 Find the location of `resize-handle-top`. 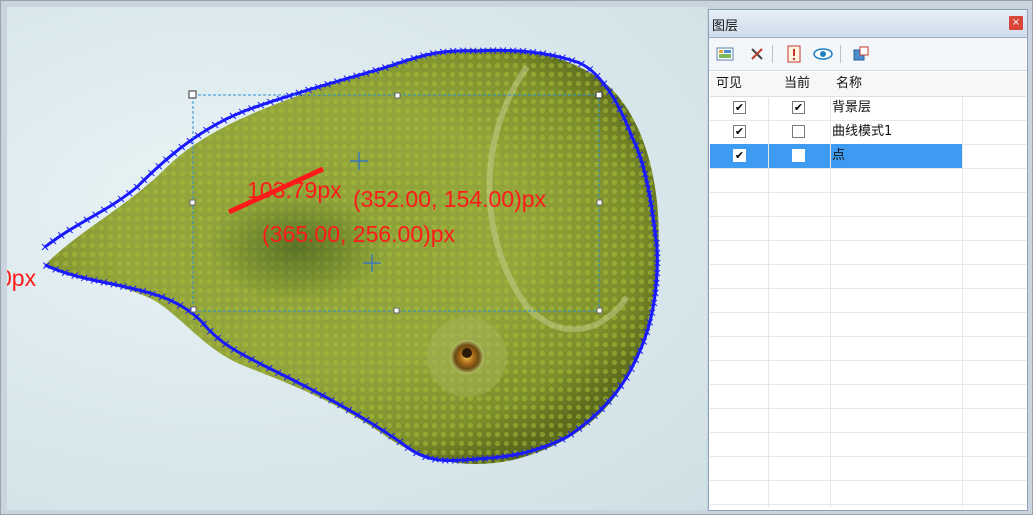

resize-handle-top is located at coordinates (397, 95).